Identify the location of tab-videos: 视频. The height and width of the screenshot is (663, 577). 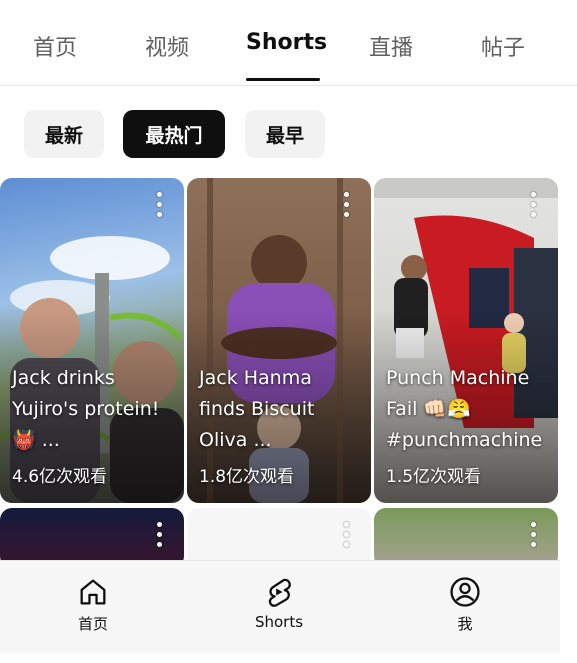
(167, 46).